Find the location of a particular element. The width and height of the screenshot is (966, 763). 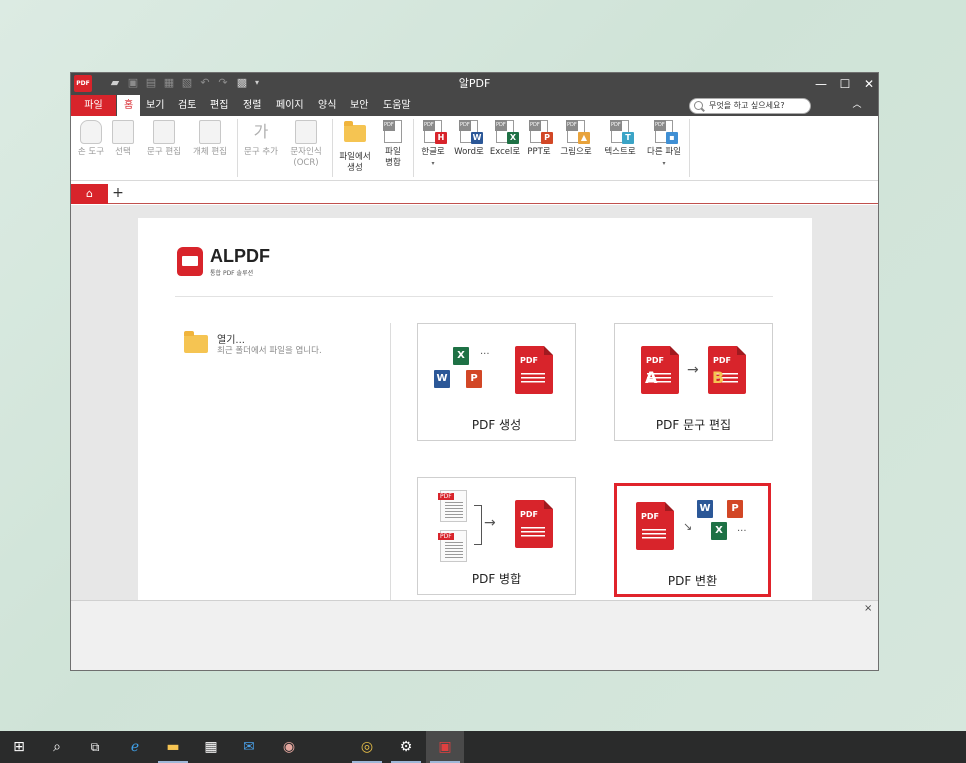

add-text-label: 문구 추가 is located at coordinates (261, 152).